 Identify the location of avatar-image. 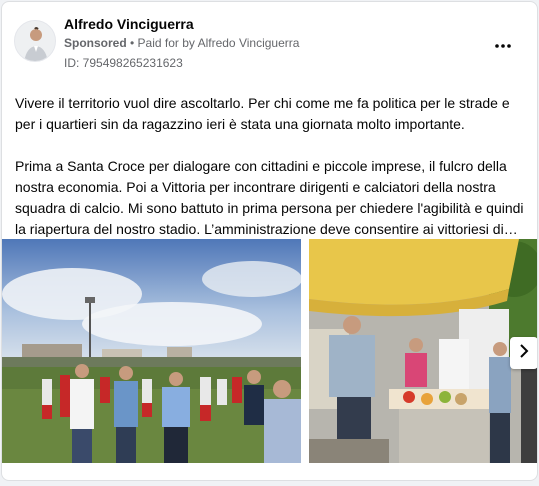
(35, 41).